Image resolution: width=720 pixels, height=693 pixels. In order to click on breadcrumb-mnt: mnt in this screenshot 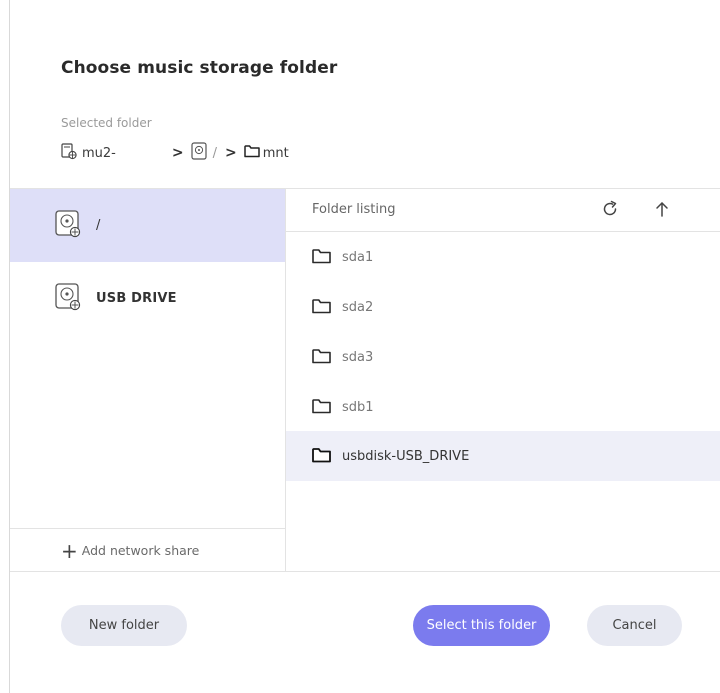, I will do `click(266, 153)`.